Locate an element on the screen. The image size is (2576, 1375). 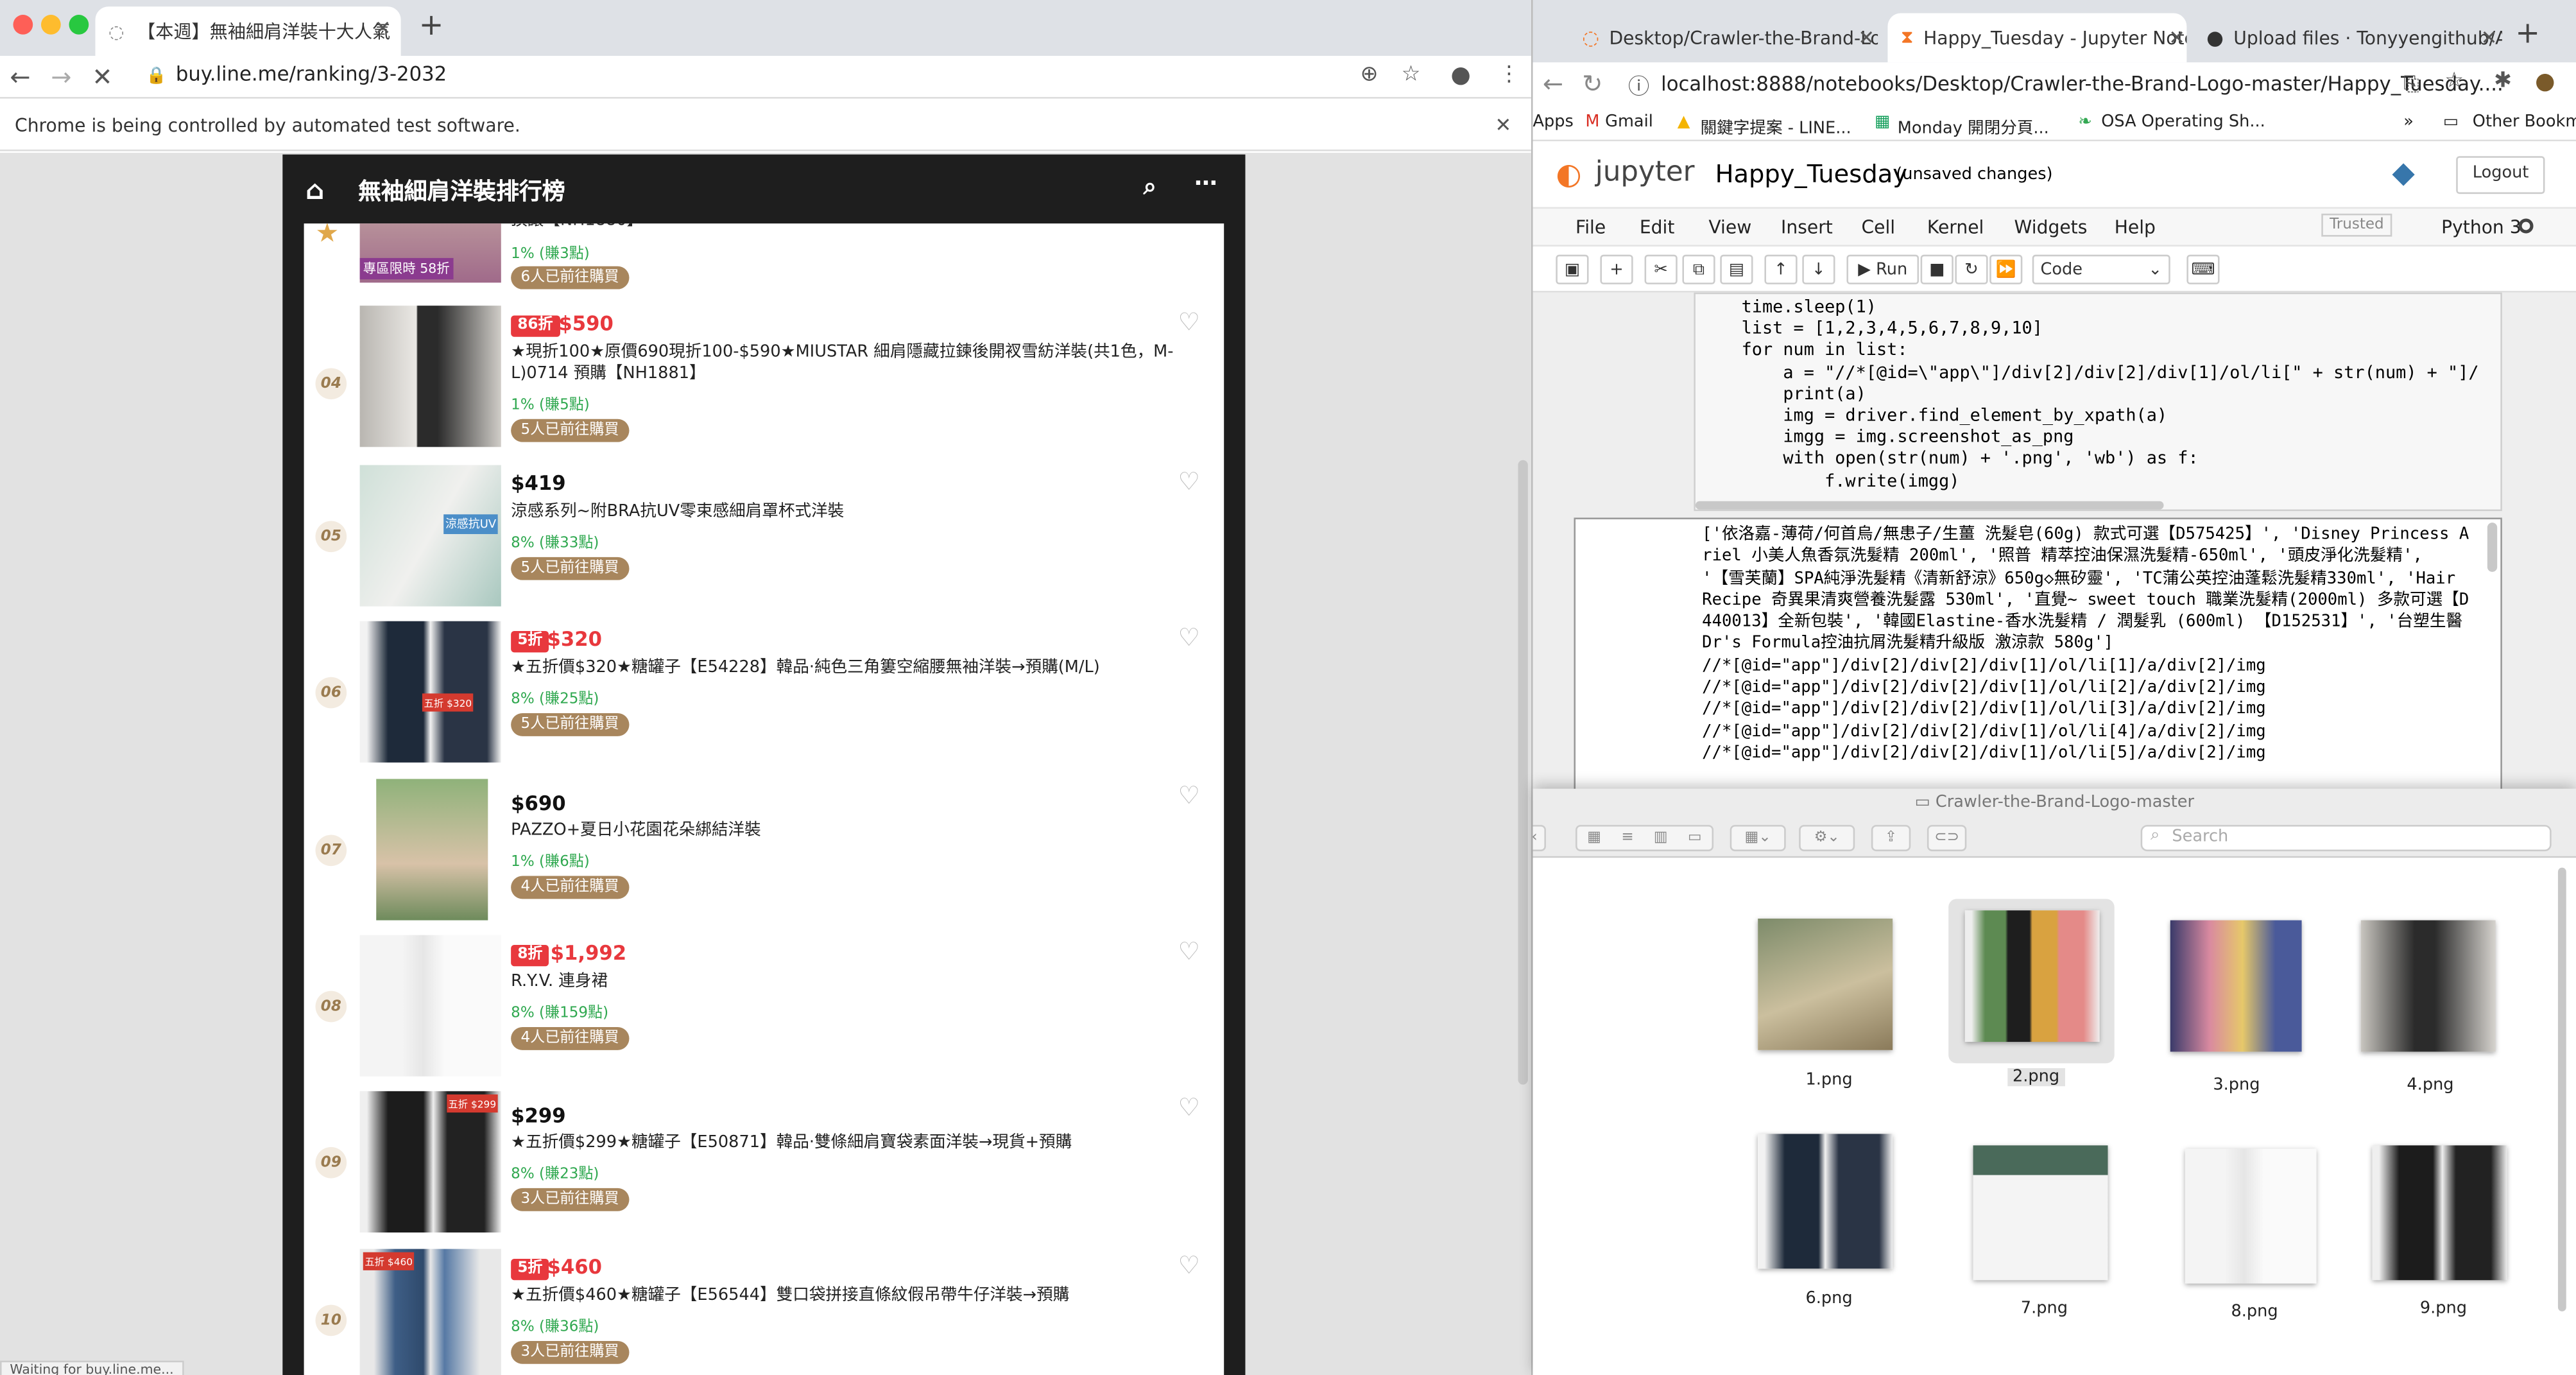
file-name: 1.png is located at coordinates (1828, 1080).